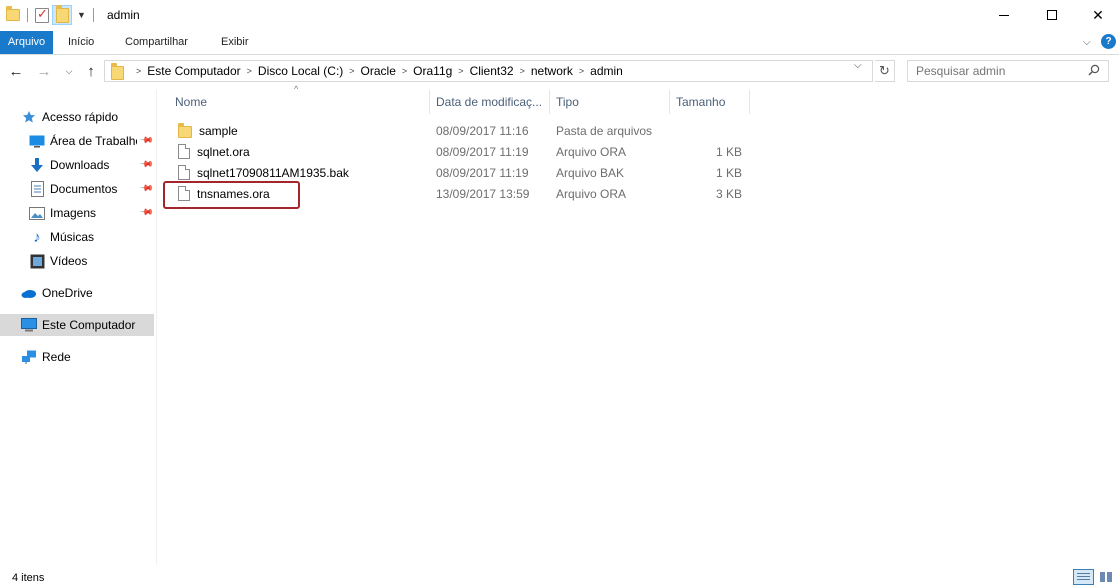 The height and width of the screenshot is (587, 1119). What do you see at coordinates (299, 102) in the screenshot?
I see `column-header-name: Nome` at bounding box center [299, 102].